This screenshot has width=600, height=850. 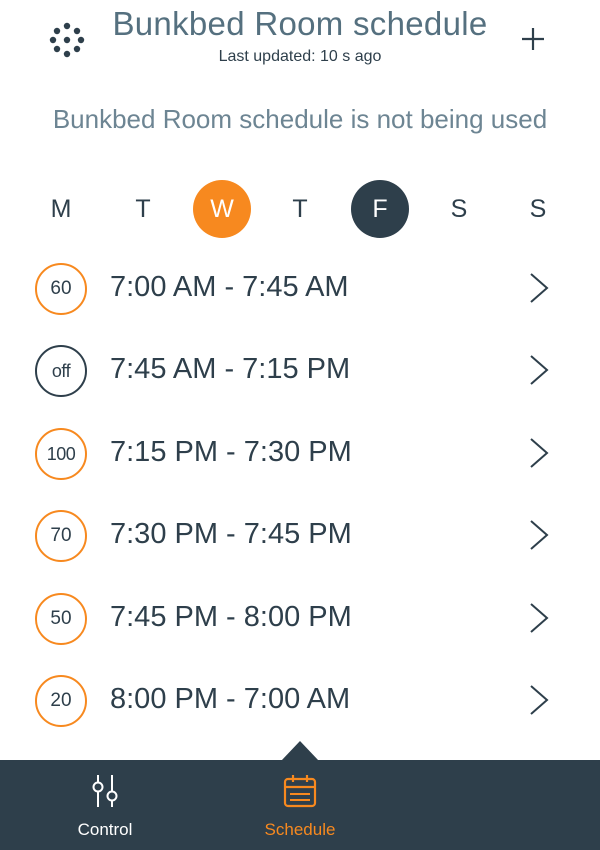 I want to click on time-range: 7:30 PM - 7:45 PM, so click(x=231, y=534).